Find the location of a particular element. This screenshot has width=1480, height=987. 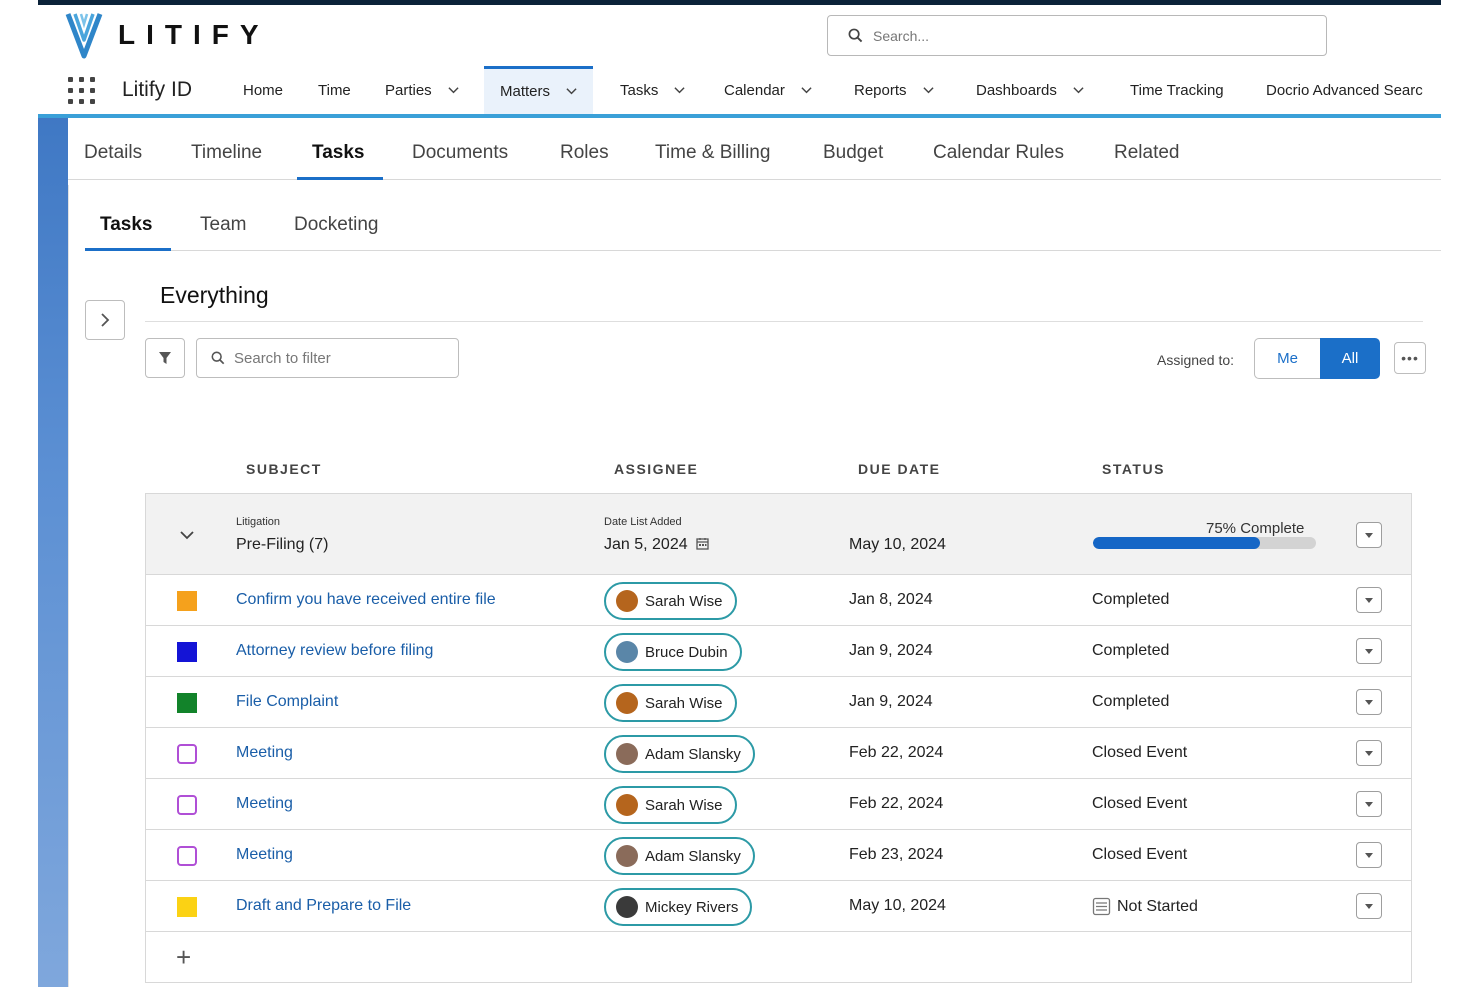

task-subject-link: Confirm you have received entire file is located at coordinates (366, 600).